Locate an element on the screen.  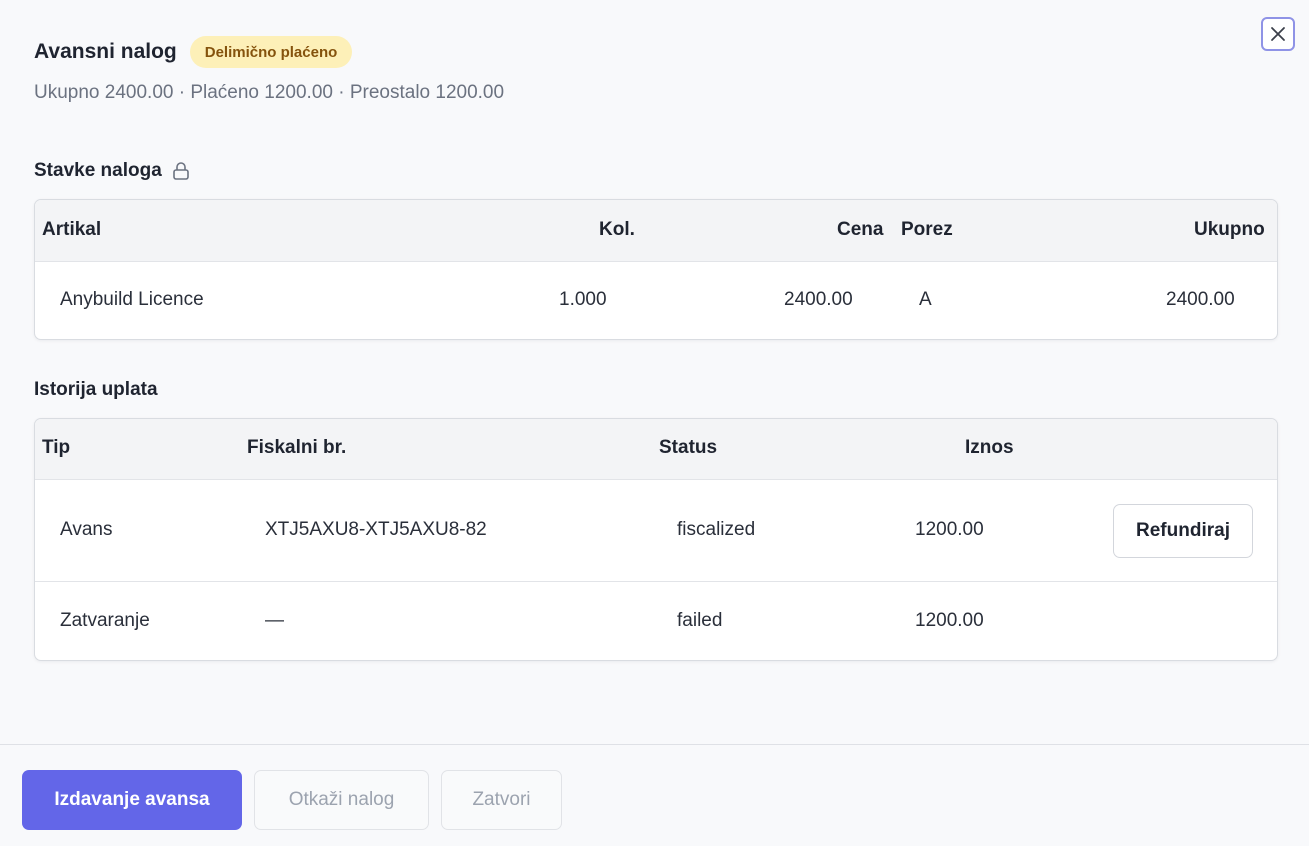
col-status: Status is located at coordinates (688, 447).